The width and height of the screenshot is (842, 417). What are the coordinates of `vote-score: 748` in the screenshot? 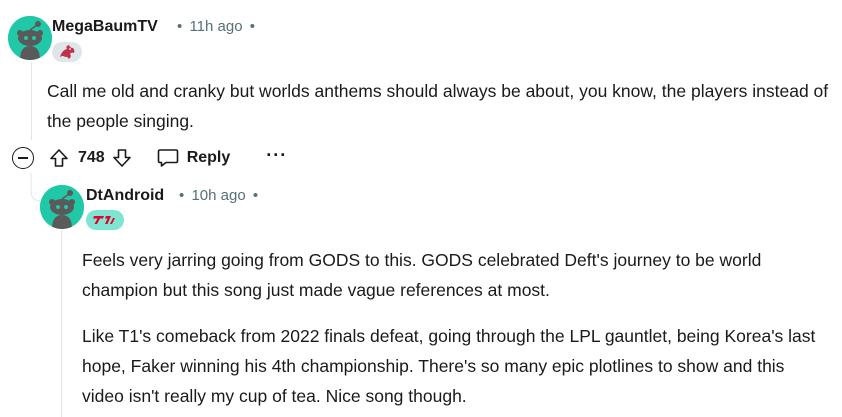 It's located at (91, 157).